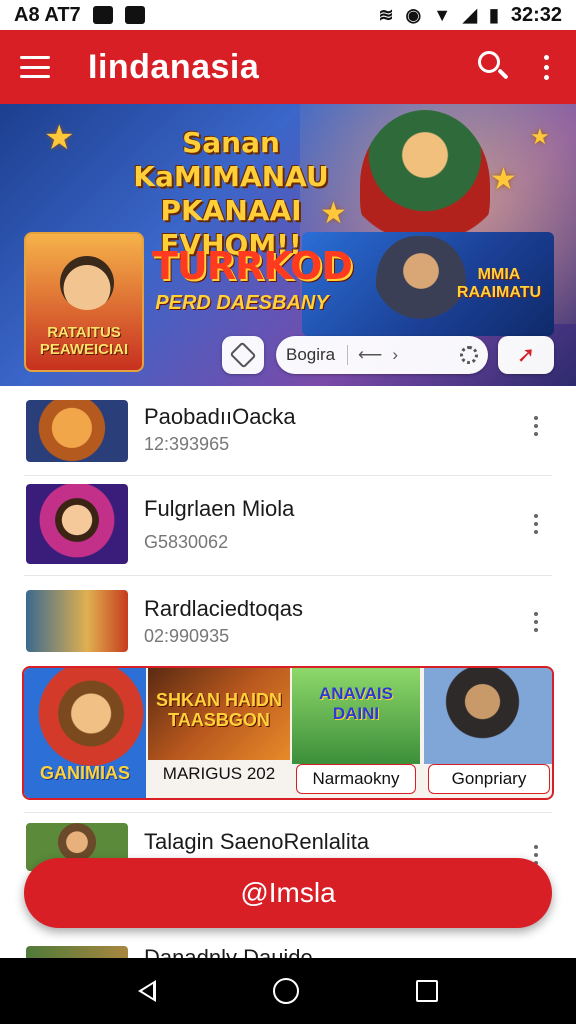  What do you see at coordinates (546, 67) in the screenshot?
I see `more-vert-icon` at bounding box center [546, 67].